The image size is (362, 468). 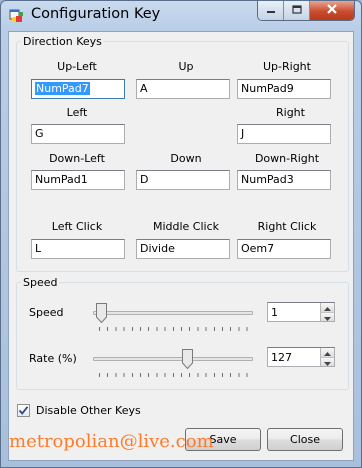 I want to click on middle-click-value: Divide, so click(x=157, y=248).